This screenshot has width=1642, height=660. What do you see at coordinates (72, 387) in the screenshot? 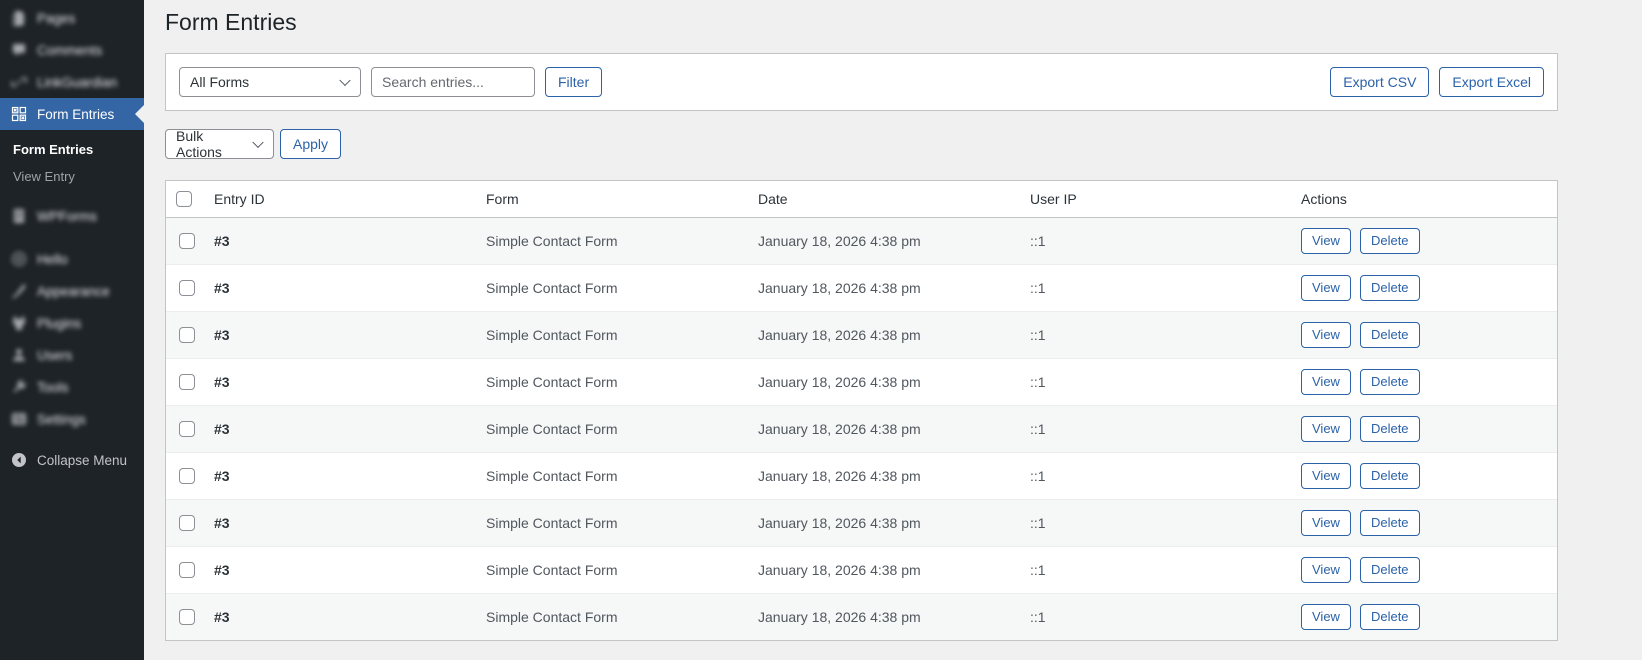
I see `sidebar-item-tools: Tools` at bounding box center [72, 387].